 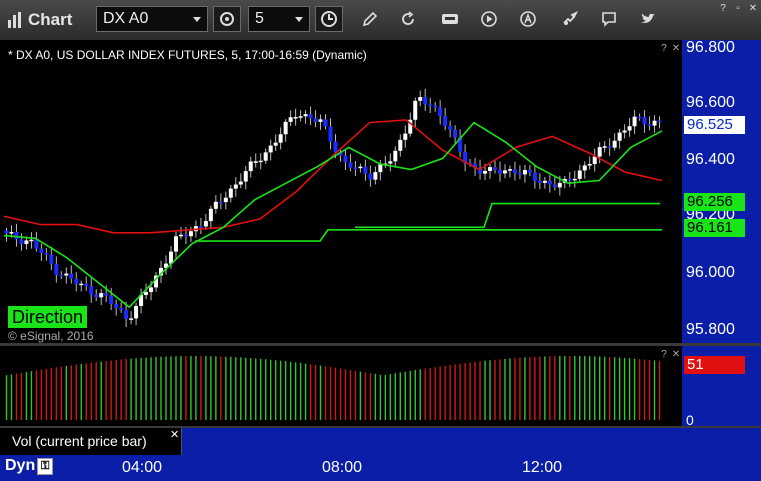 What do you see at coordinates (174, 434) in the screenshot?
I see `study-close-icon: ✕` at bounding box center [174, 434].